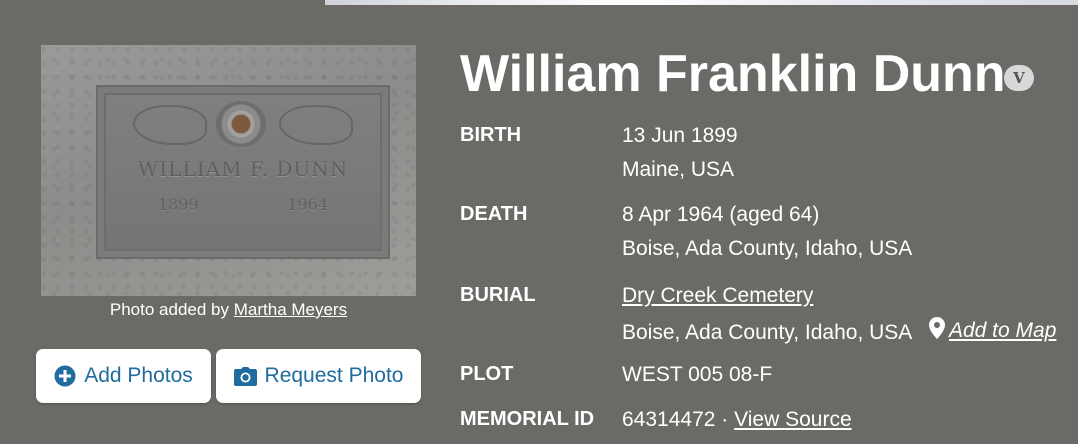 This screenshot has height=444, width=1078. Describe the element at coordinates (793, 419) in the screenshot. I see `view-source-link: View Source` at that location.